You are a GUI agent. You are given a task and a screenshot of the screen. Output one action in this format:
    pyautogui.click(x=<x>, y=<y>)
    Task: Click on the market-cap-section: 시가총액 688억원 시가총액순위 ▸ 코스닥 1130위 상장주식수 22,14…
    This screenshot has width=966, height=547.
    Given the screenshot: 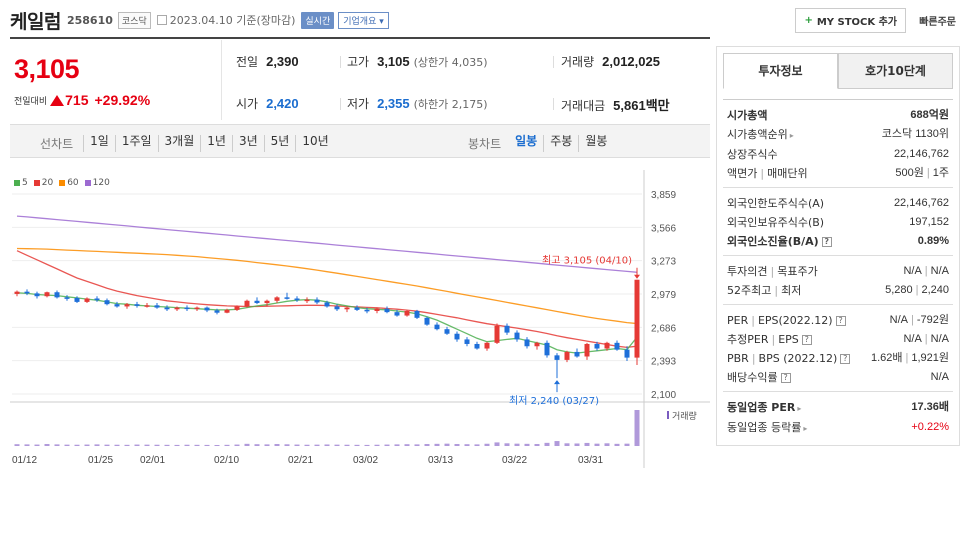 What is the action you would take?
    pyautogui.click(x=838, y=143)
    